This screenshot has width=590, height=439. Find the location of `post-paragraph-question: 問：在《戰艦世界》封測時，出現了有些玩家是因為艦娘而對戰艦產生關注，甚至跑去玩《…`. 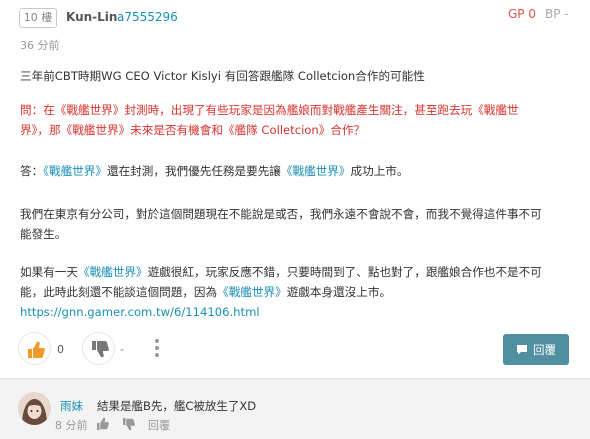

post-paragraph-question: 問：在《戰艦世界》封測時，出現了有些玩家是因為艦娘而對戰艦產生關注，甚至跑去玩《… is located at coordinates (300, 120).